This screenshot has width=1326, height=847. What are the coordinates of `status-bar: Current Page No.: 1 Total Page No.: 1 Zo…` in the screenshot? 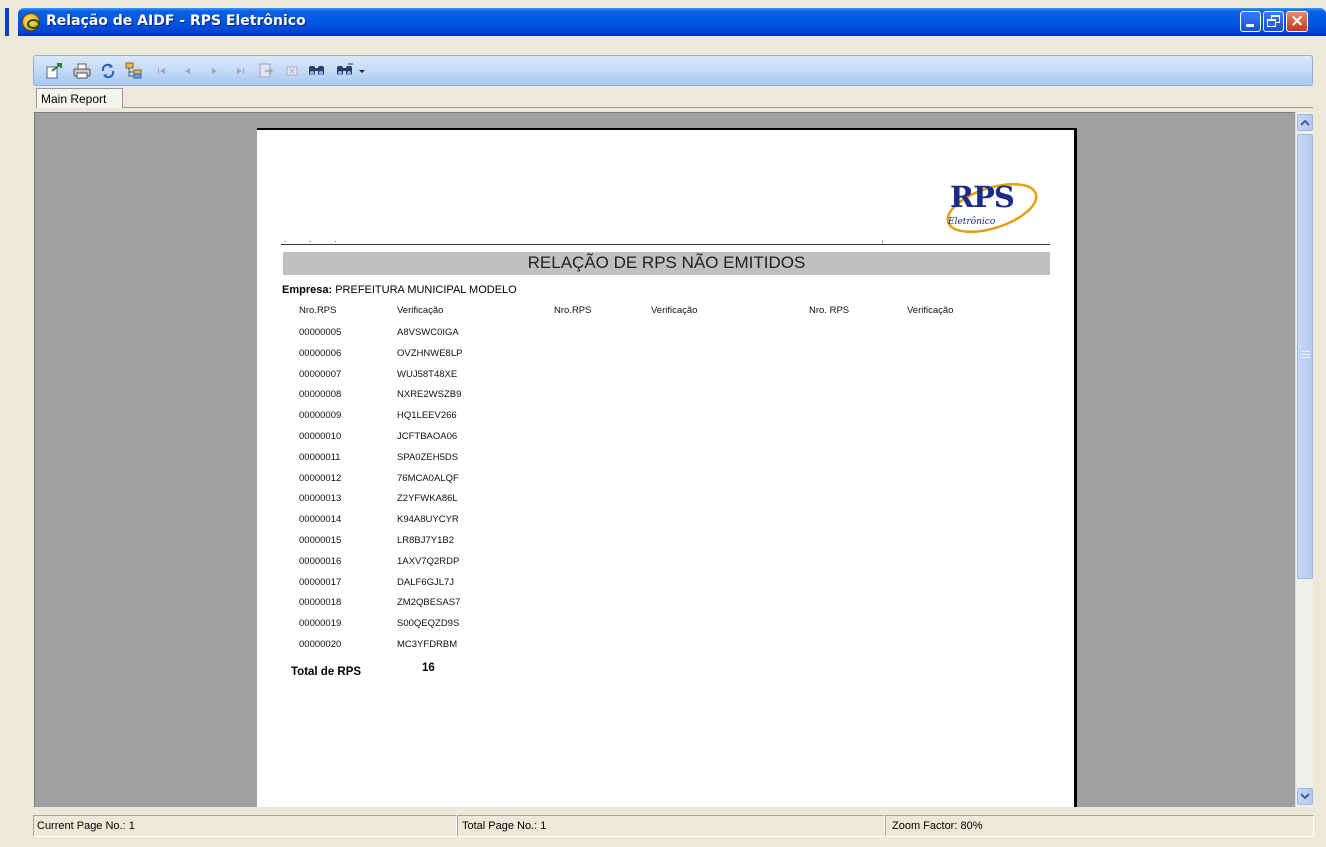 It's located at (673, 826).